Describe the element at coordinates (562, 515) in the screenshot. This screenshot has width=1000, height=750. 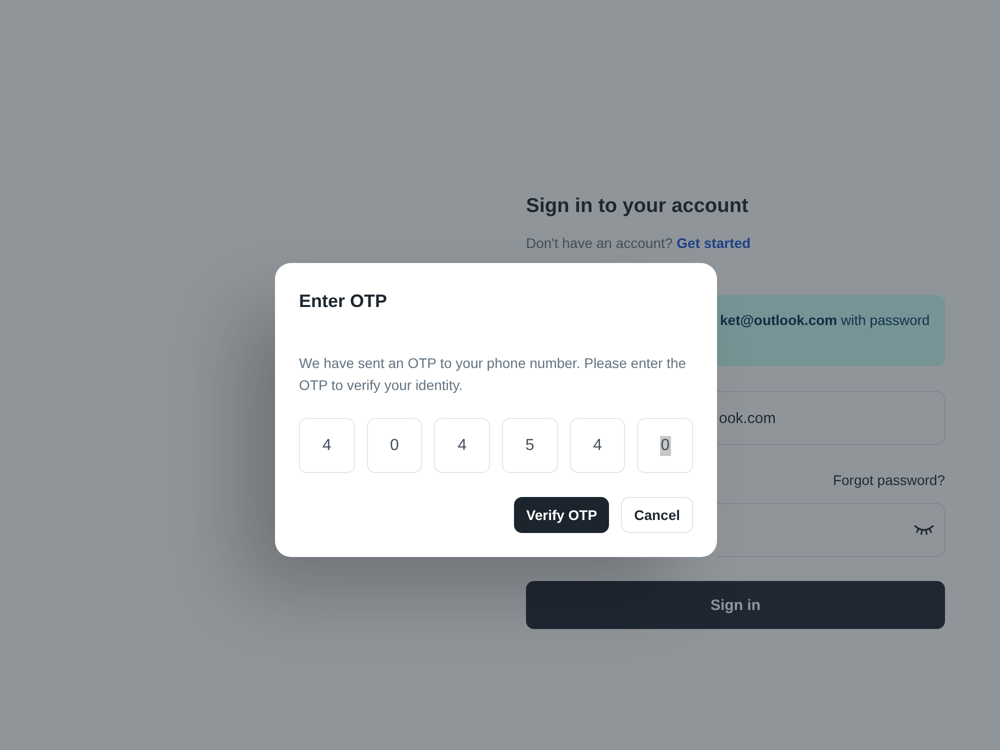
I see `verify-button: Verify OTP` at that location.